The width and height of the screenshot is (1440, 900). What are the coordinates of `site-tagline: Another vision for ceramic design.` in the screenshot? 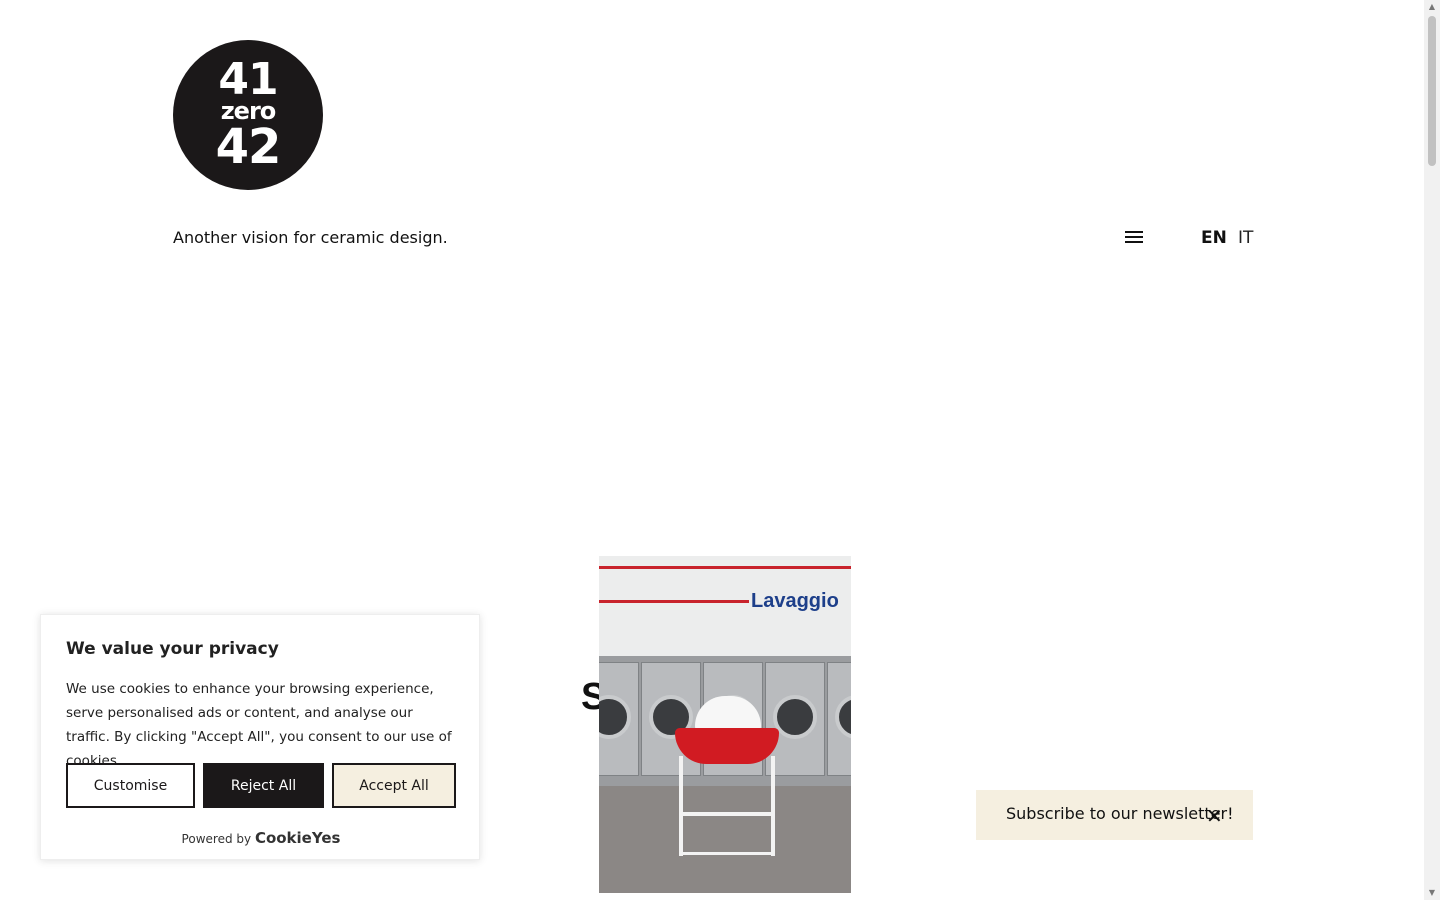 It's located at (310, 237).